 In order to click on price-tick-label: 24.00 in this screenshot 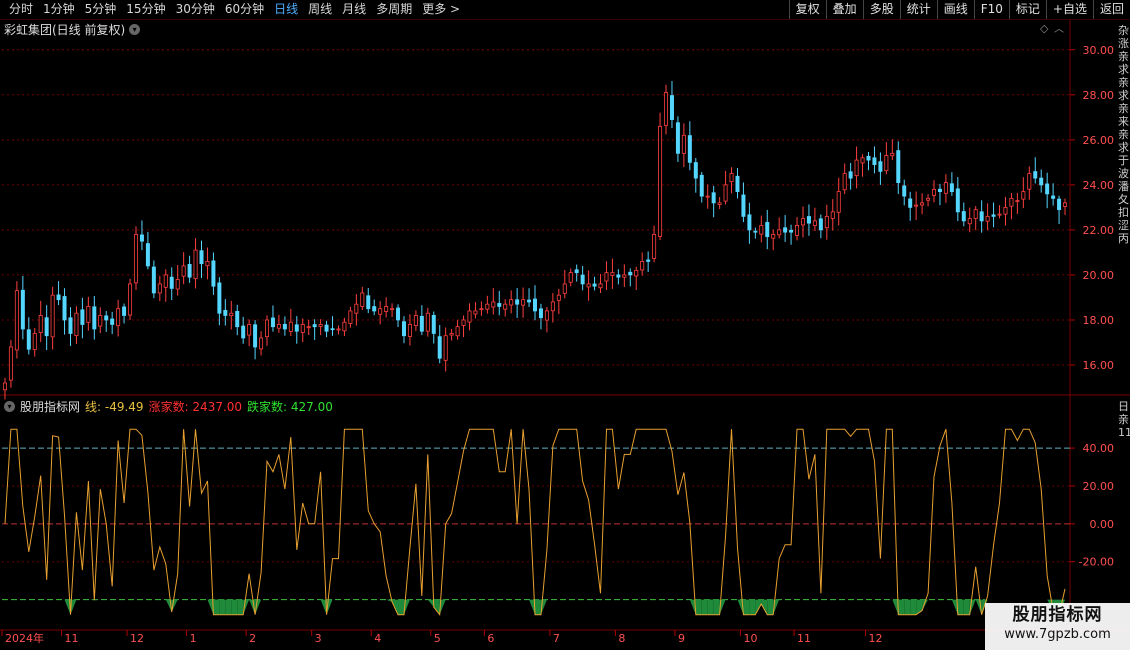, I will do `click(1099, 185)`.